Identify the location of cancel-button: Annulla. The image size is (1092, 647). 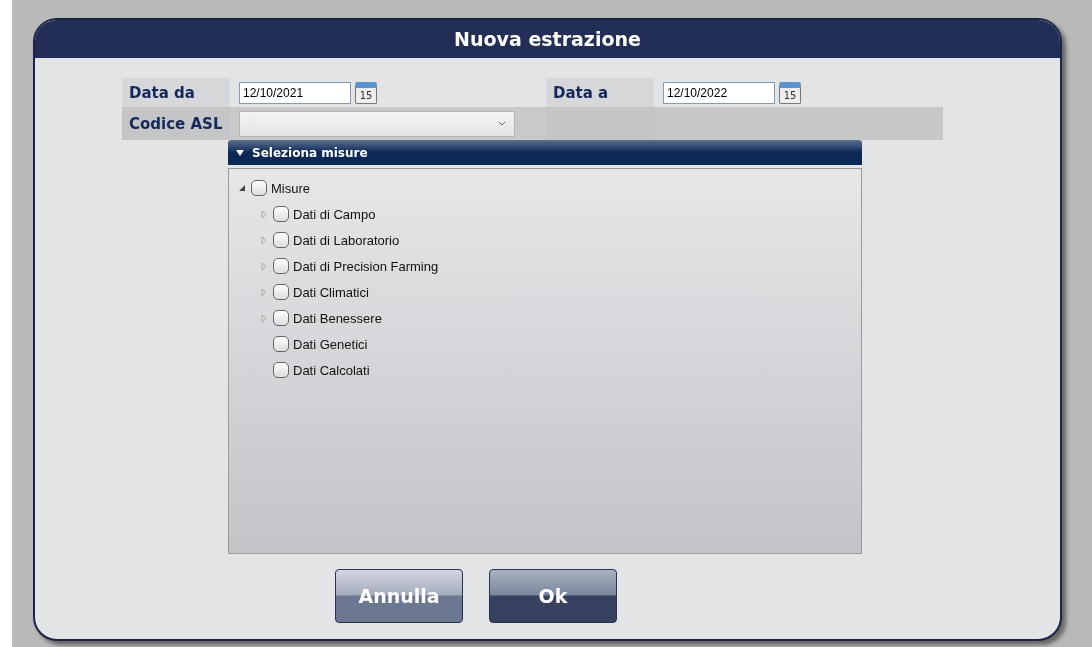
(399, 596).